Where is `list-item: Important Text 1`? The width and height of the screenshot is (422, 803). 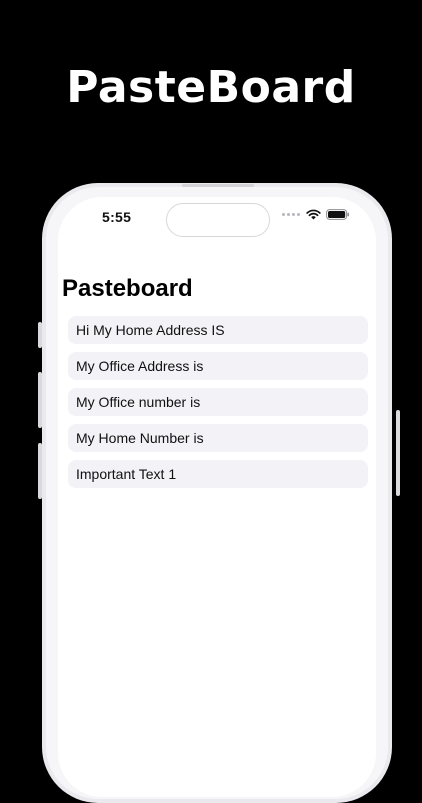
list-item: Important Text 1 is located at coordinates (218, 474).